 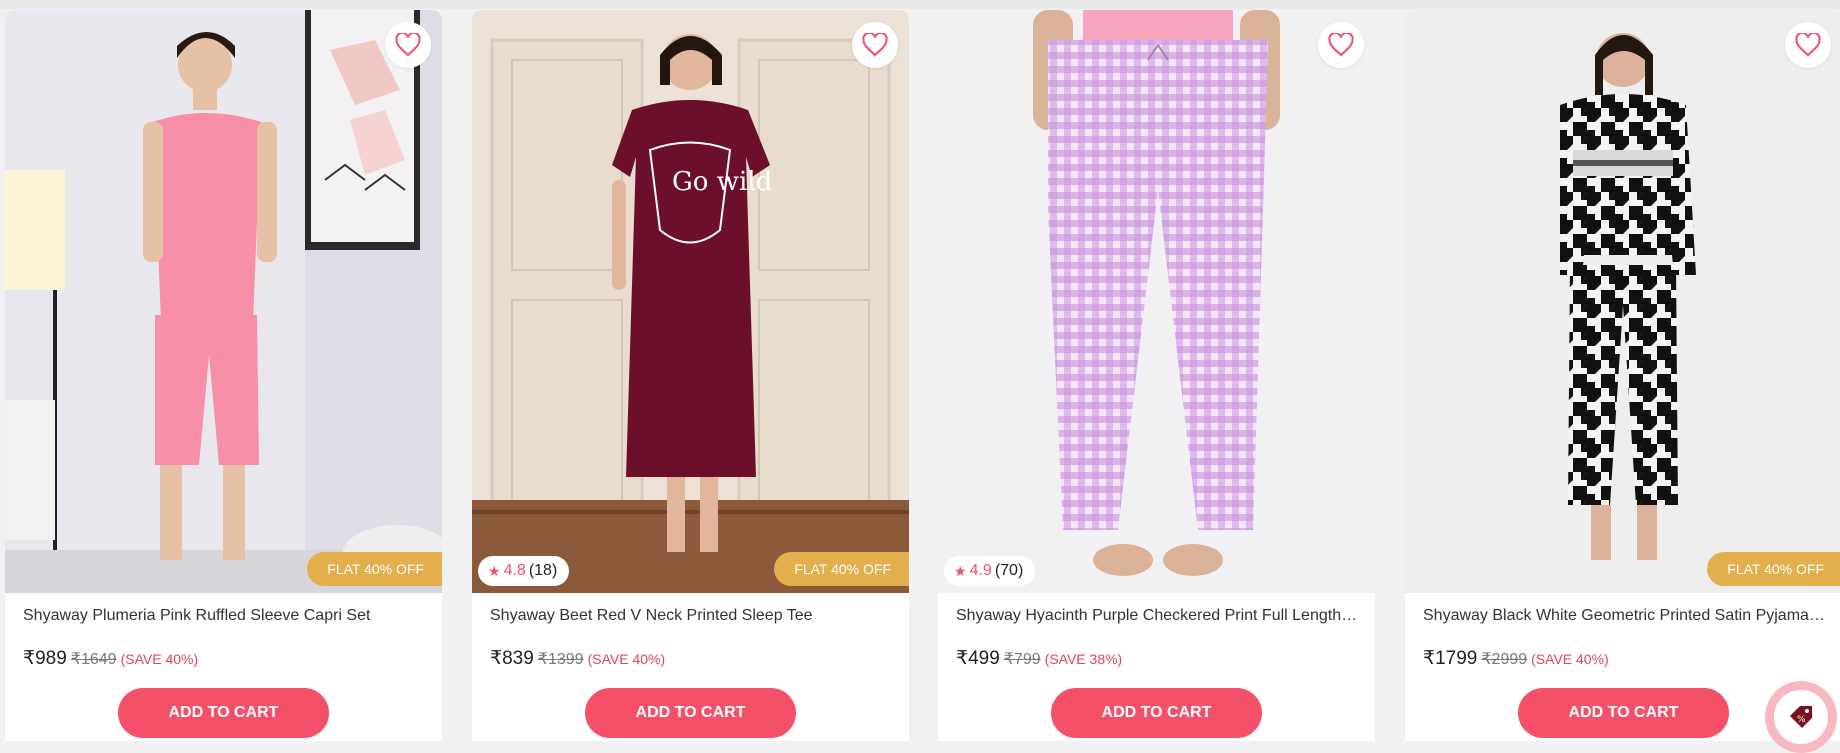 What do you see at coordinates (1450, 658) in the screenshot?
I see `sale-price: ₹1799` at bounding box center [1450, 658].